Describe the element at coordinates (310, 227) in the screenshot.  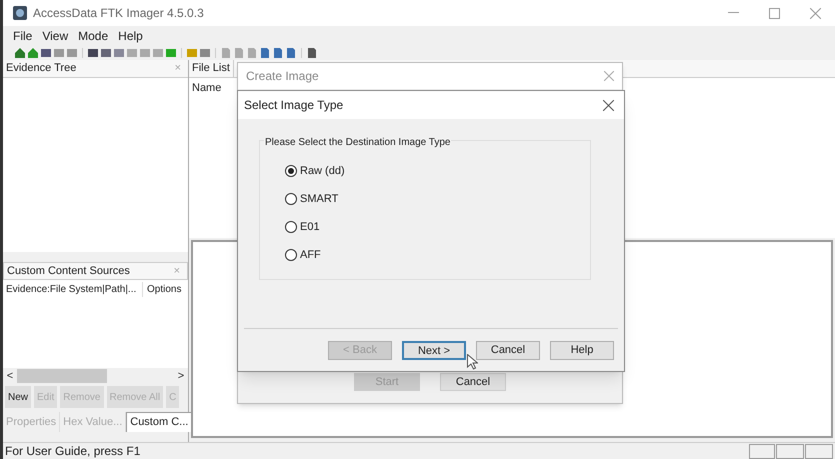
I see `option-label: E01` at that location.